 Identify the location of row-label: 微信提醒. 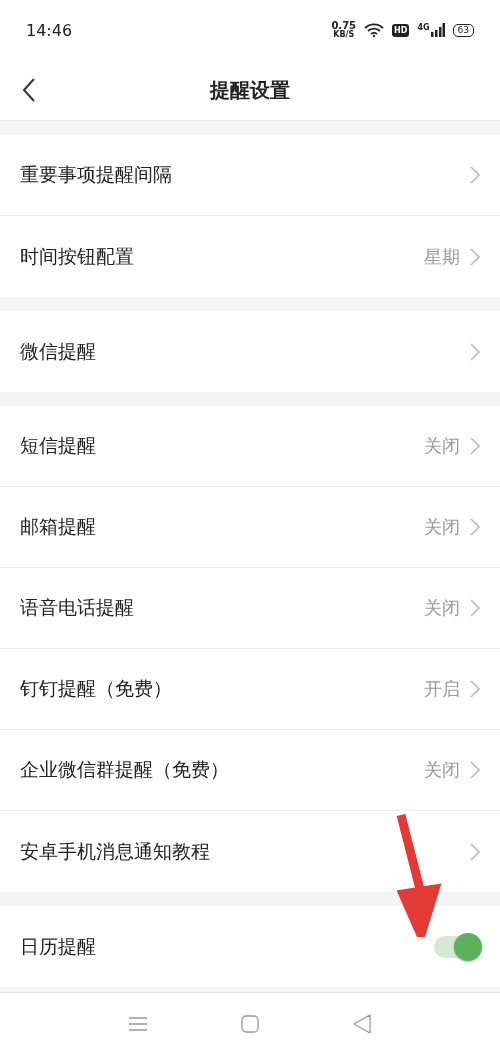
(58, 351).